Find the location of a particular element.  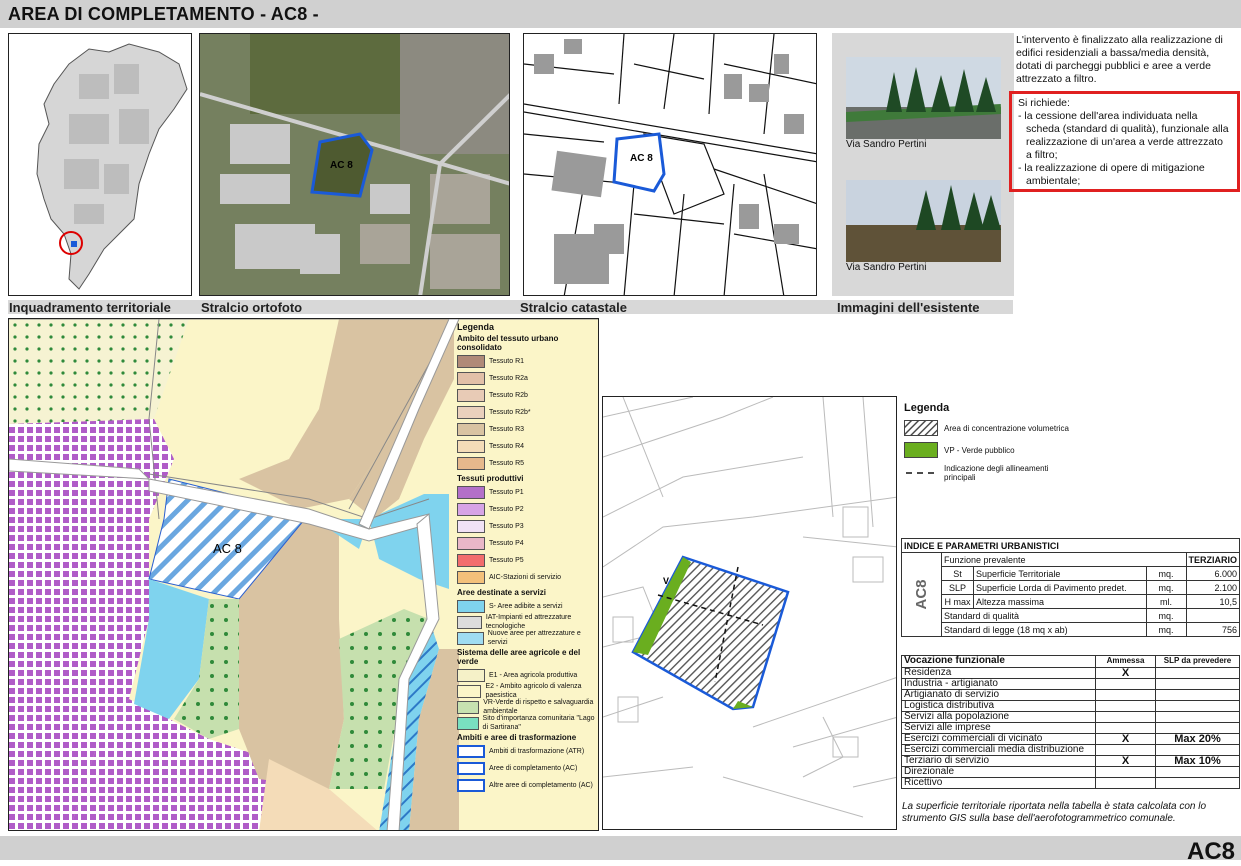

legend-item: Aree di completamento (AC) is located at coordinates (527, 768).